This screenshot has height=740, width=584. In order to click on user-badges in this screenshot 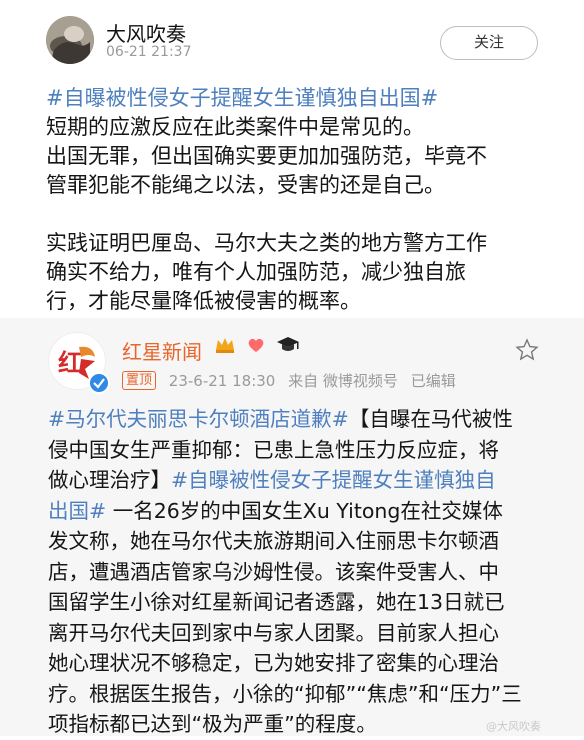, I will do `click(259, 346)`.